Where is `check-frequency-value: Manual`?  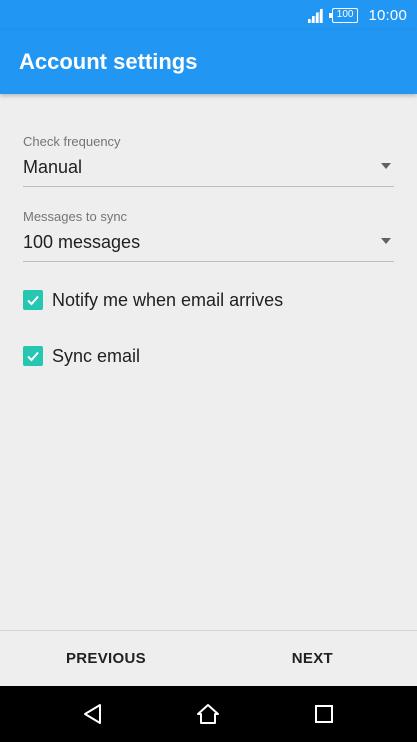 check-frequency-value: Manual is located at coordinates (53, 167).